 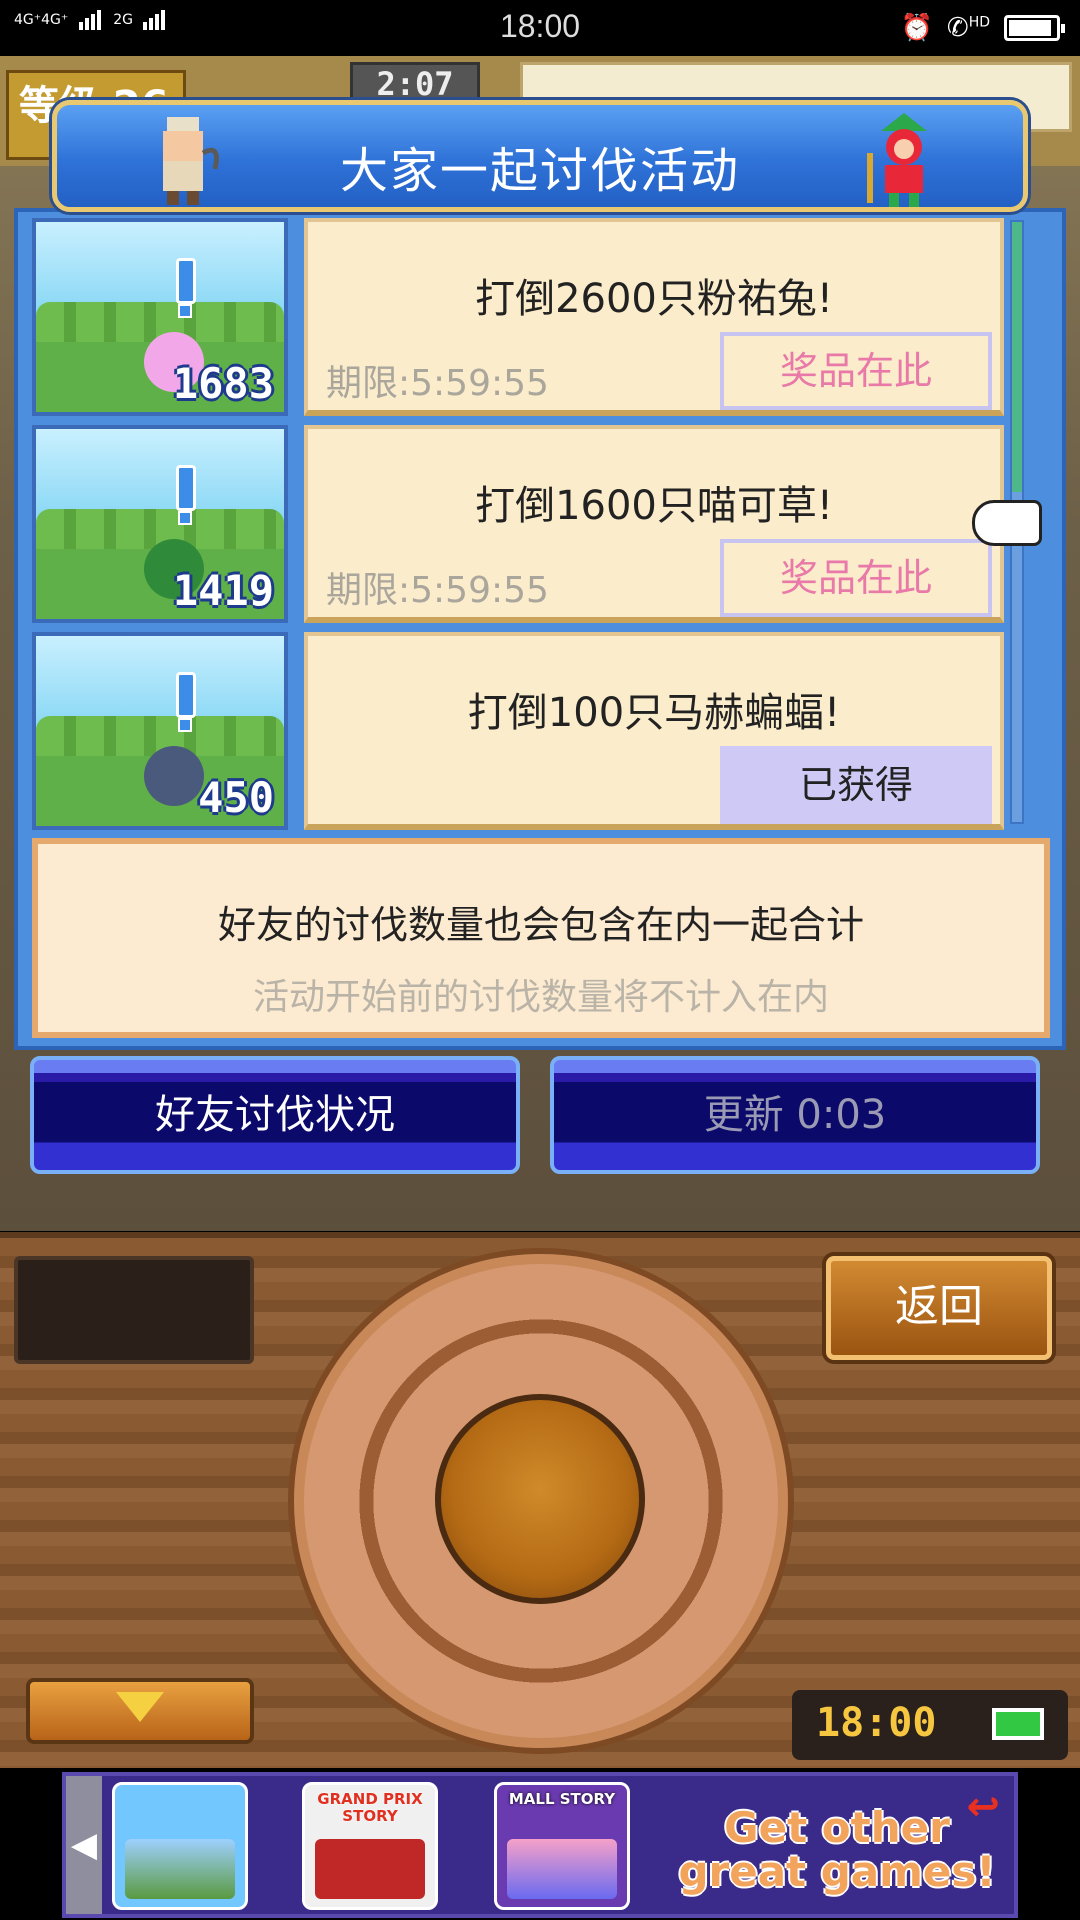 What do you see at coordinates (140, 1707) in the screenshot?
I see `down-arrow-icon` at bounding box center [140, 1707].